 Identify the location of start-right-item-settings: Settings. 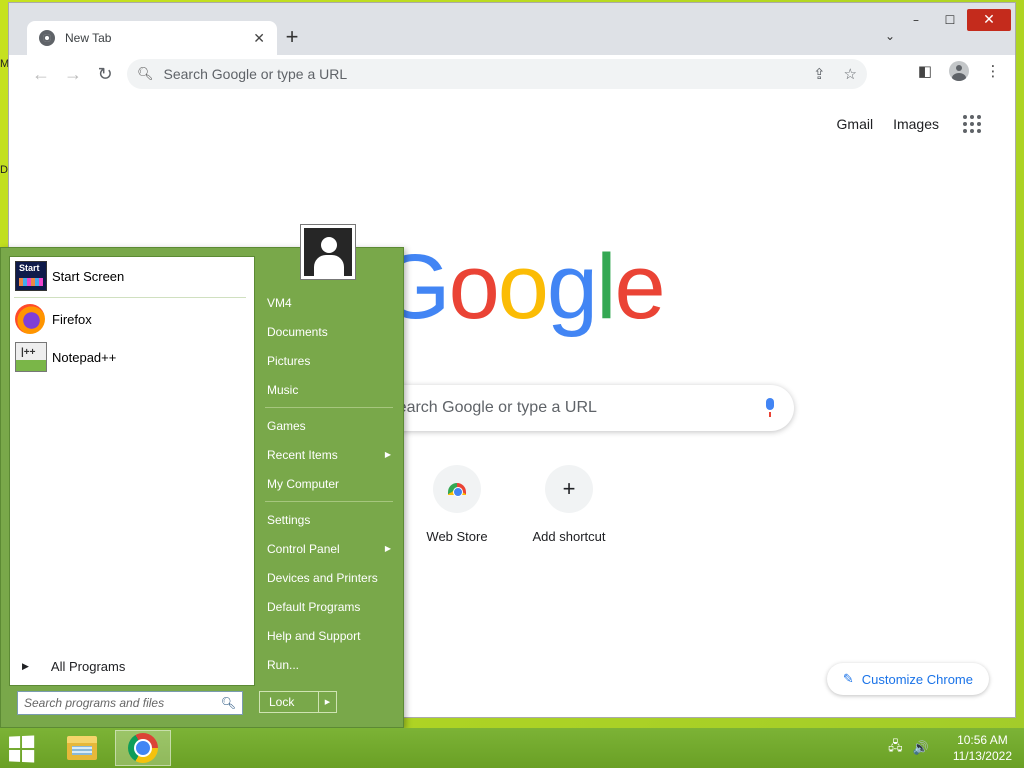
(329, 519).